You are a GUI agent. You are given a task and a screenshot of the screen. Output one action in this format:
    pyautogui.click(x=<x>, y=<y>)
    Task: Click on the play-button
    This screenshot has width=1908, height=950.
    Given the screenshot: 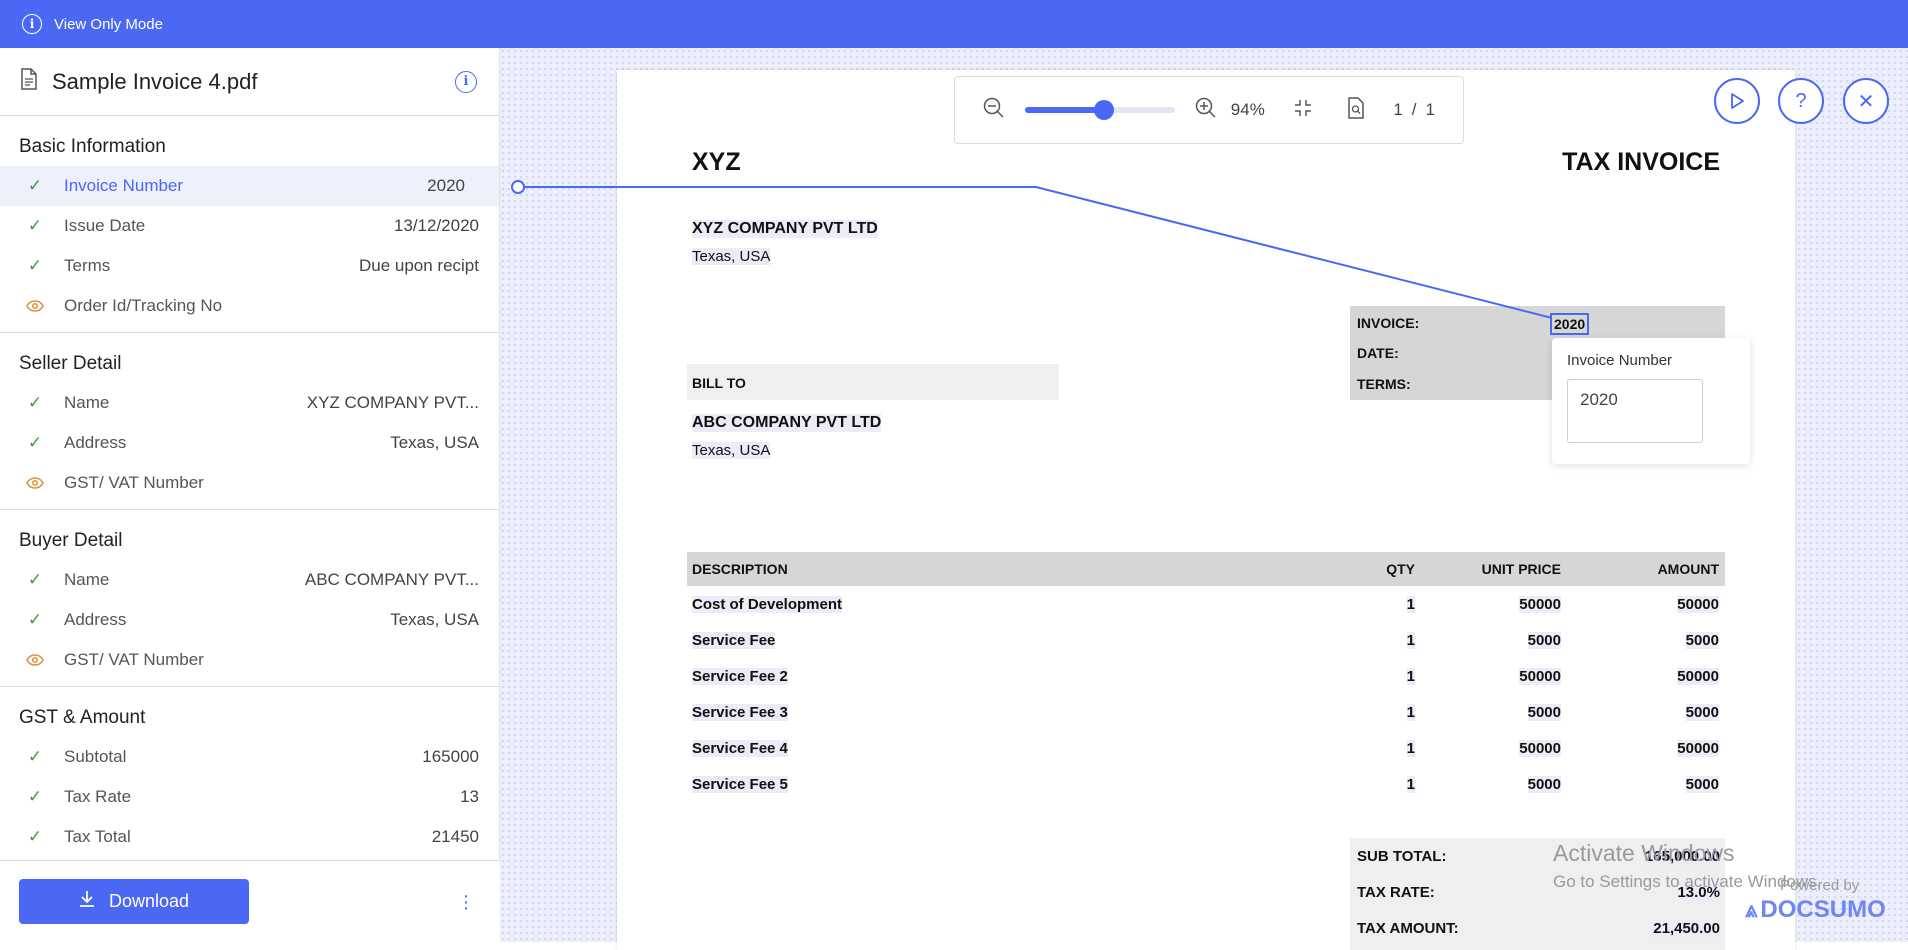 What is the action you would take?
    pyautogui.click(x=1737, y=101)
    